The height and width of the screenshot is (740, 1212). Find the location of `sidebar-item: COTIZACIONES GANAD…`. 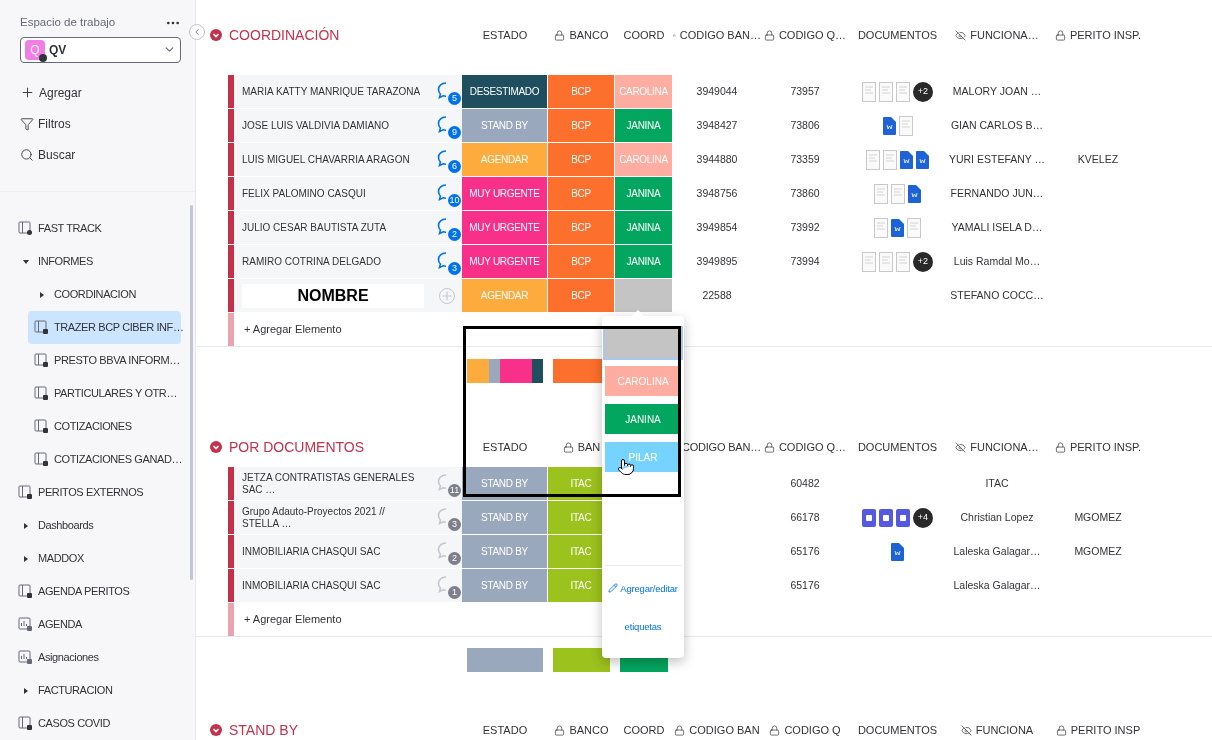

sidebar-item: COTIZACIONES GANAD… is located at coordinates (104, 459).